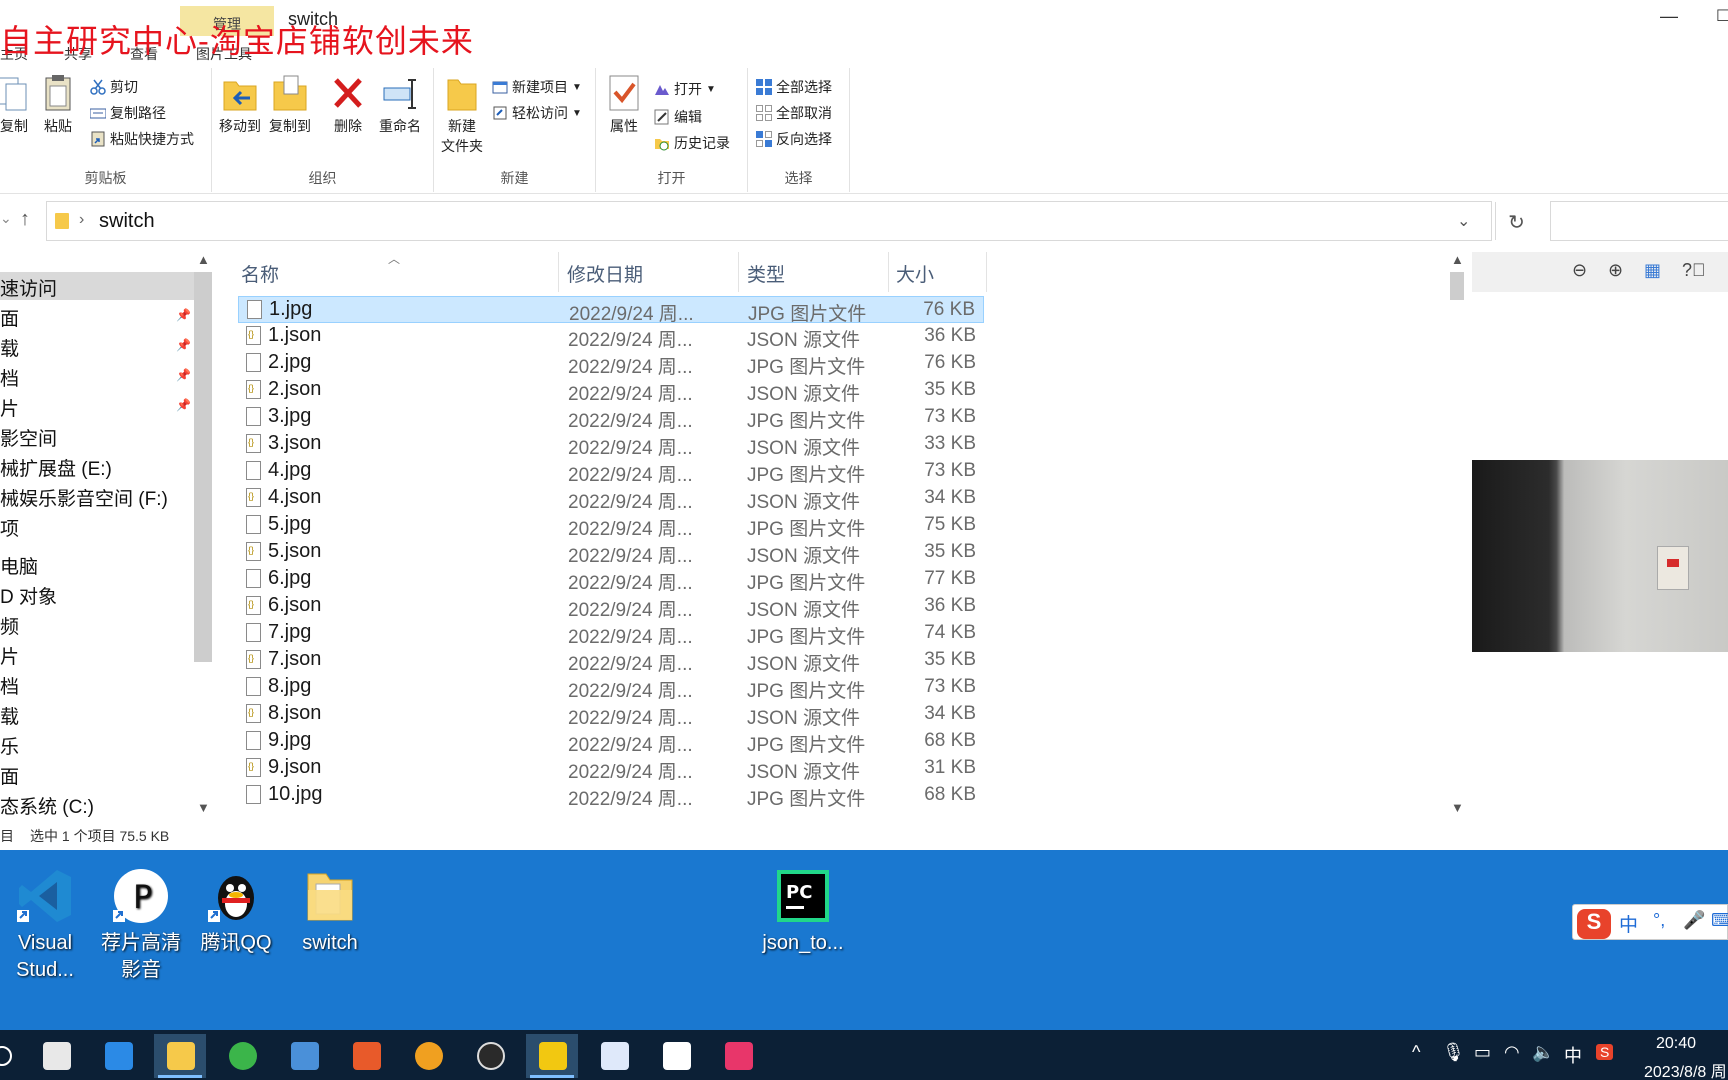 This screenshot has width=1728, height=1080. I want to click on wifi-icon: ◠, so click(1512, 1052).